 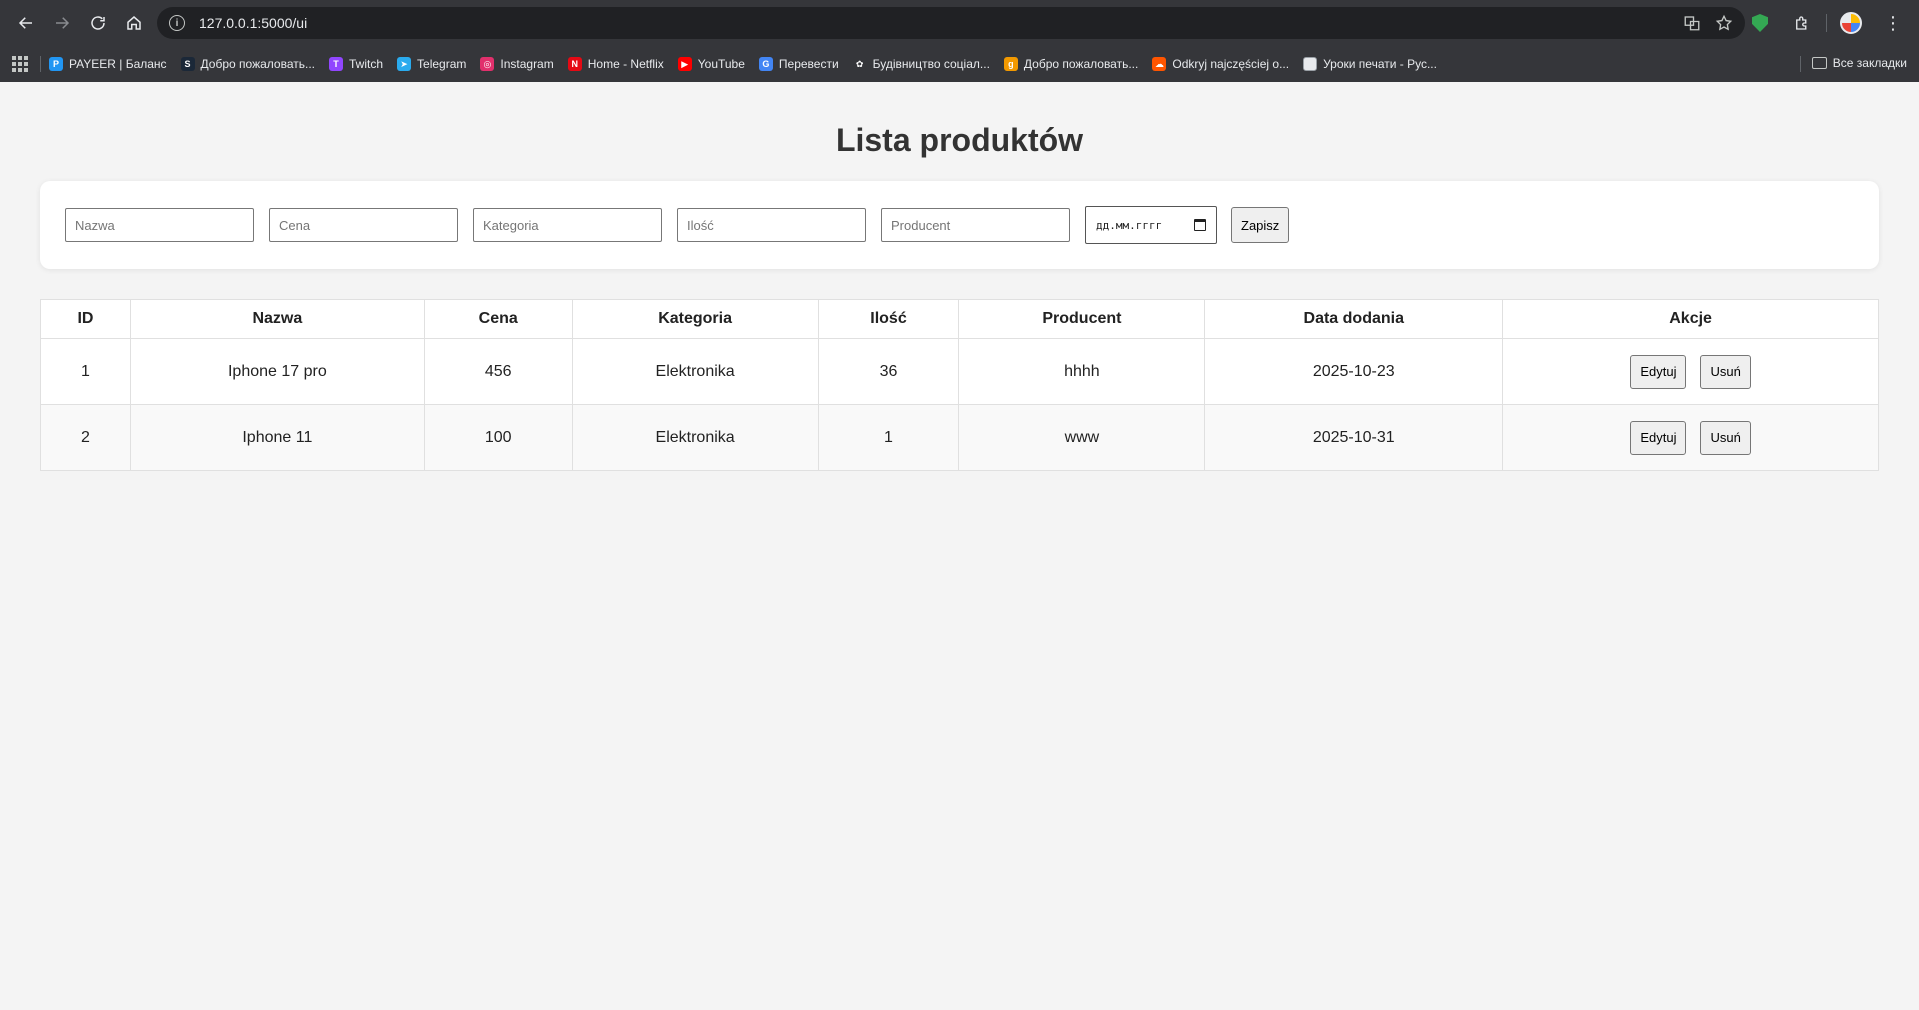 I want to click on bookmark-label: Telegram, so click(x=442, y=64).